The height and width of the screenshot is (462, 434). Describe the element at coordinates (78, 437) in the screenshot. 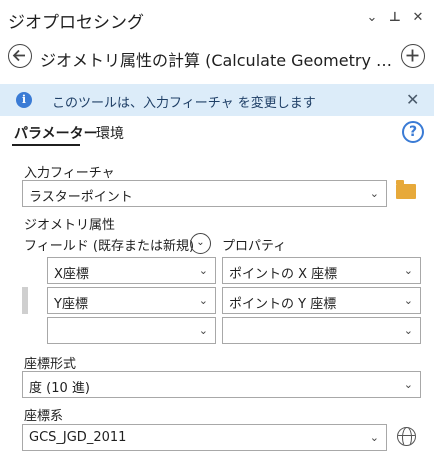

I see `coordinate-system-value: GCS_JGD_2011` at that location.